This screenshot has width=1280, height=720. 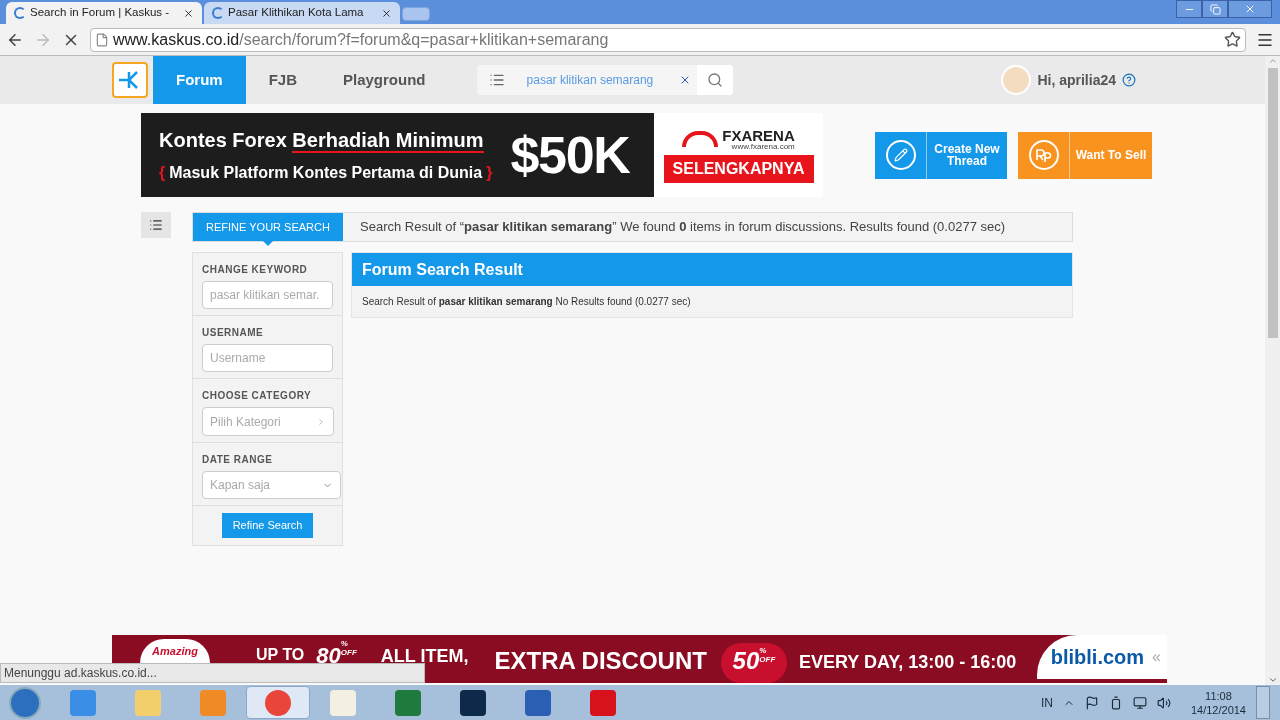 I want to click on close-button, so click(x=1250, y=9).